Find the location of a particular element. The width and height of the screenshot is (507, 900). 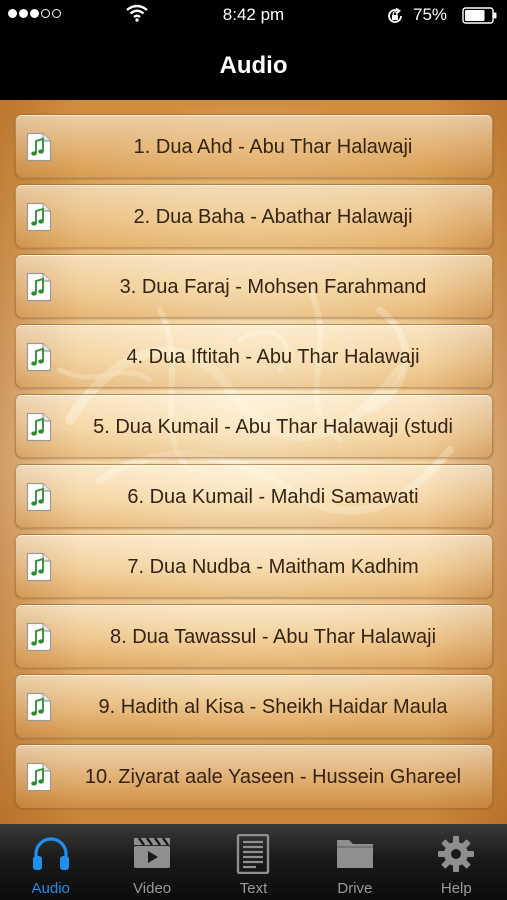

tab-label-audio: Audio is located at coordinates (50, 888).